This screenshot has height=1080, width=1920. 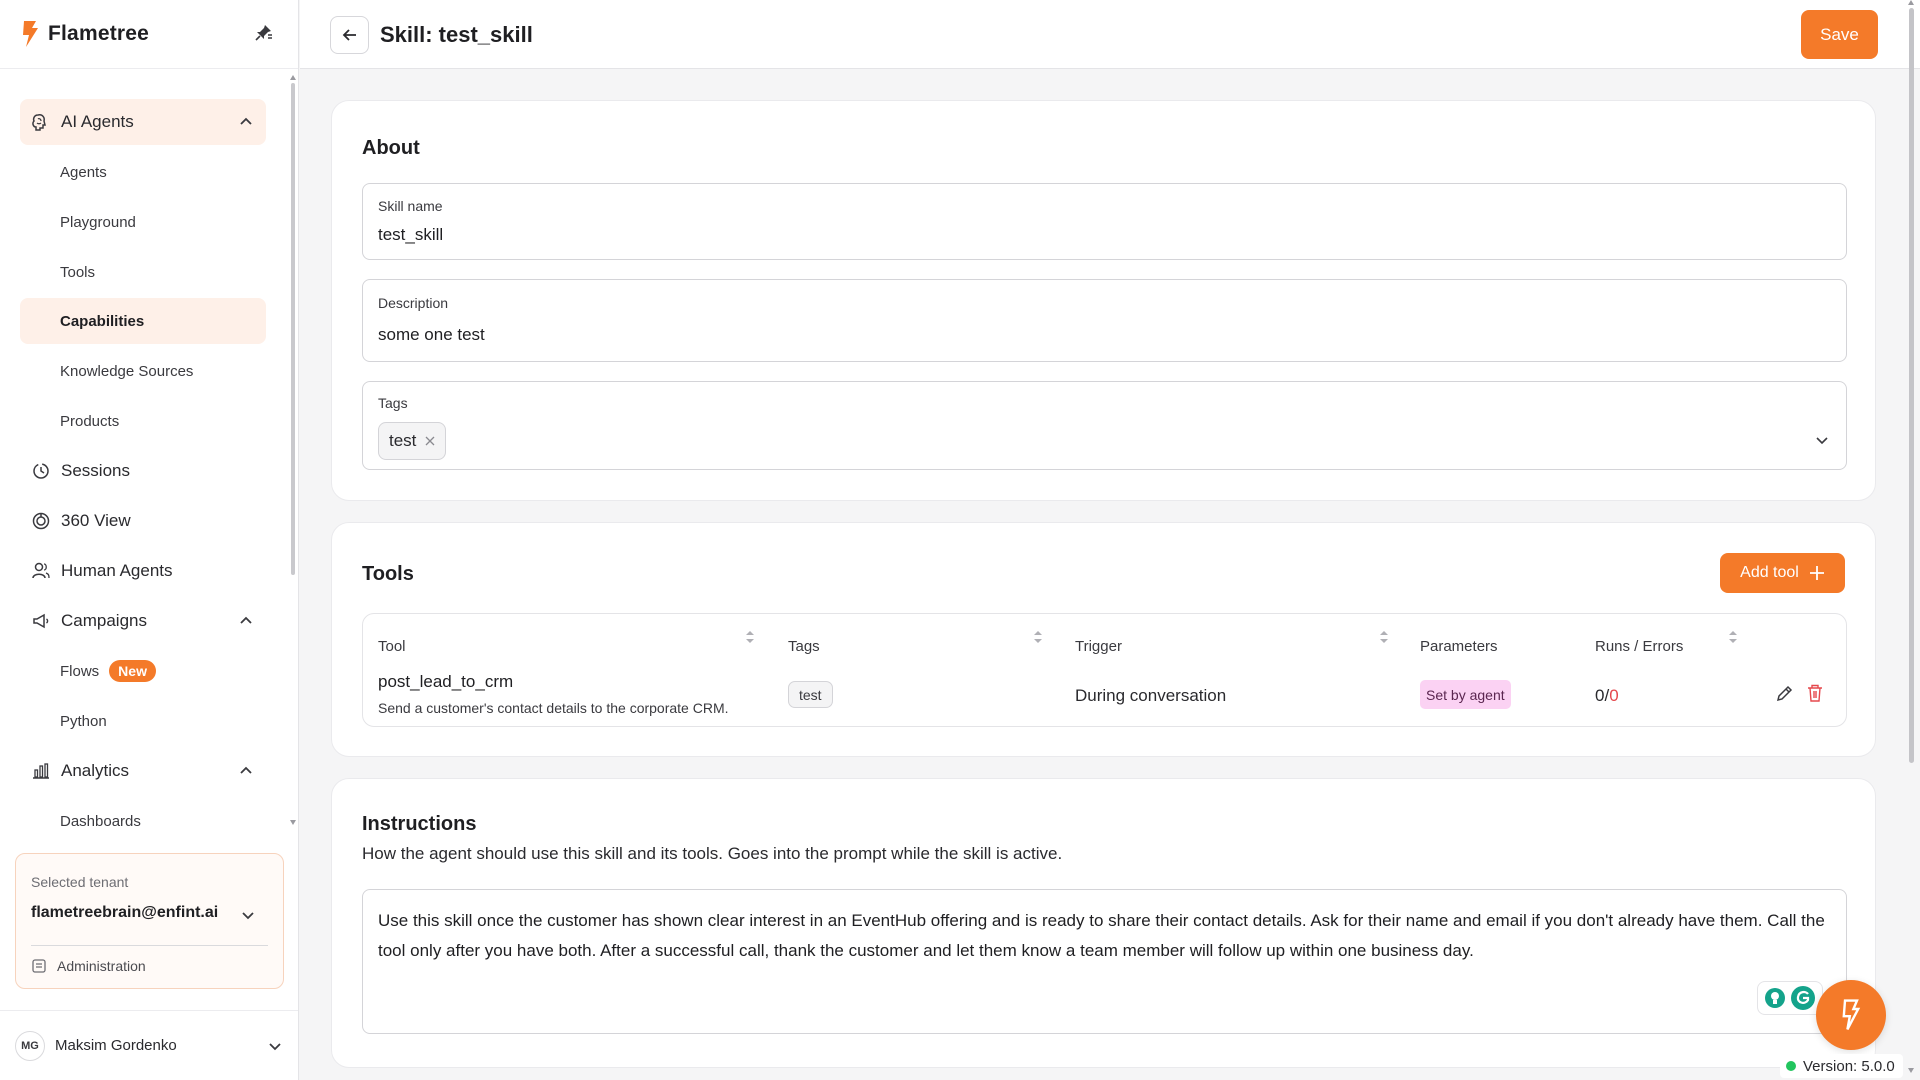 I want to click on grammarly-icon, so click(x=1803, y=998).